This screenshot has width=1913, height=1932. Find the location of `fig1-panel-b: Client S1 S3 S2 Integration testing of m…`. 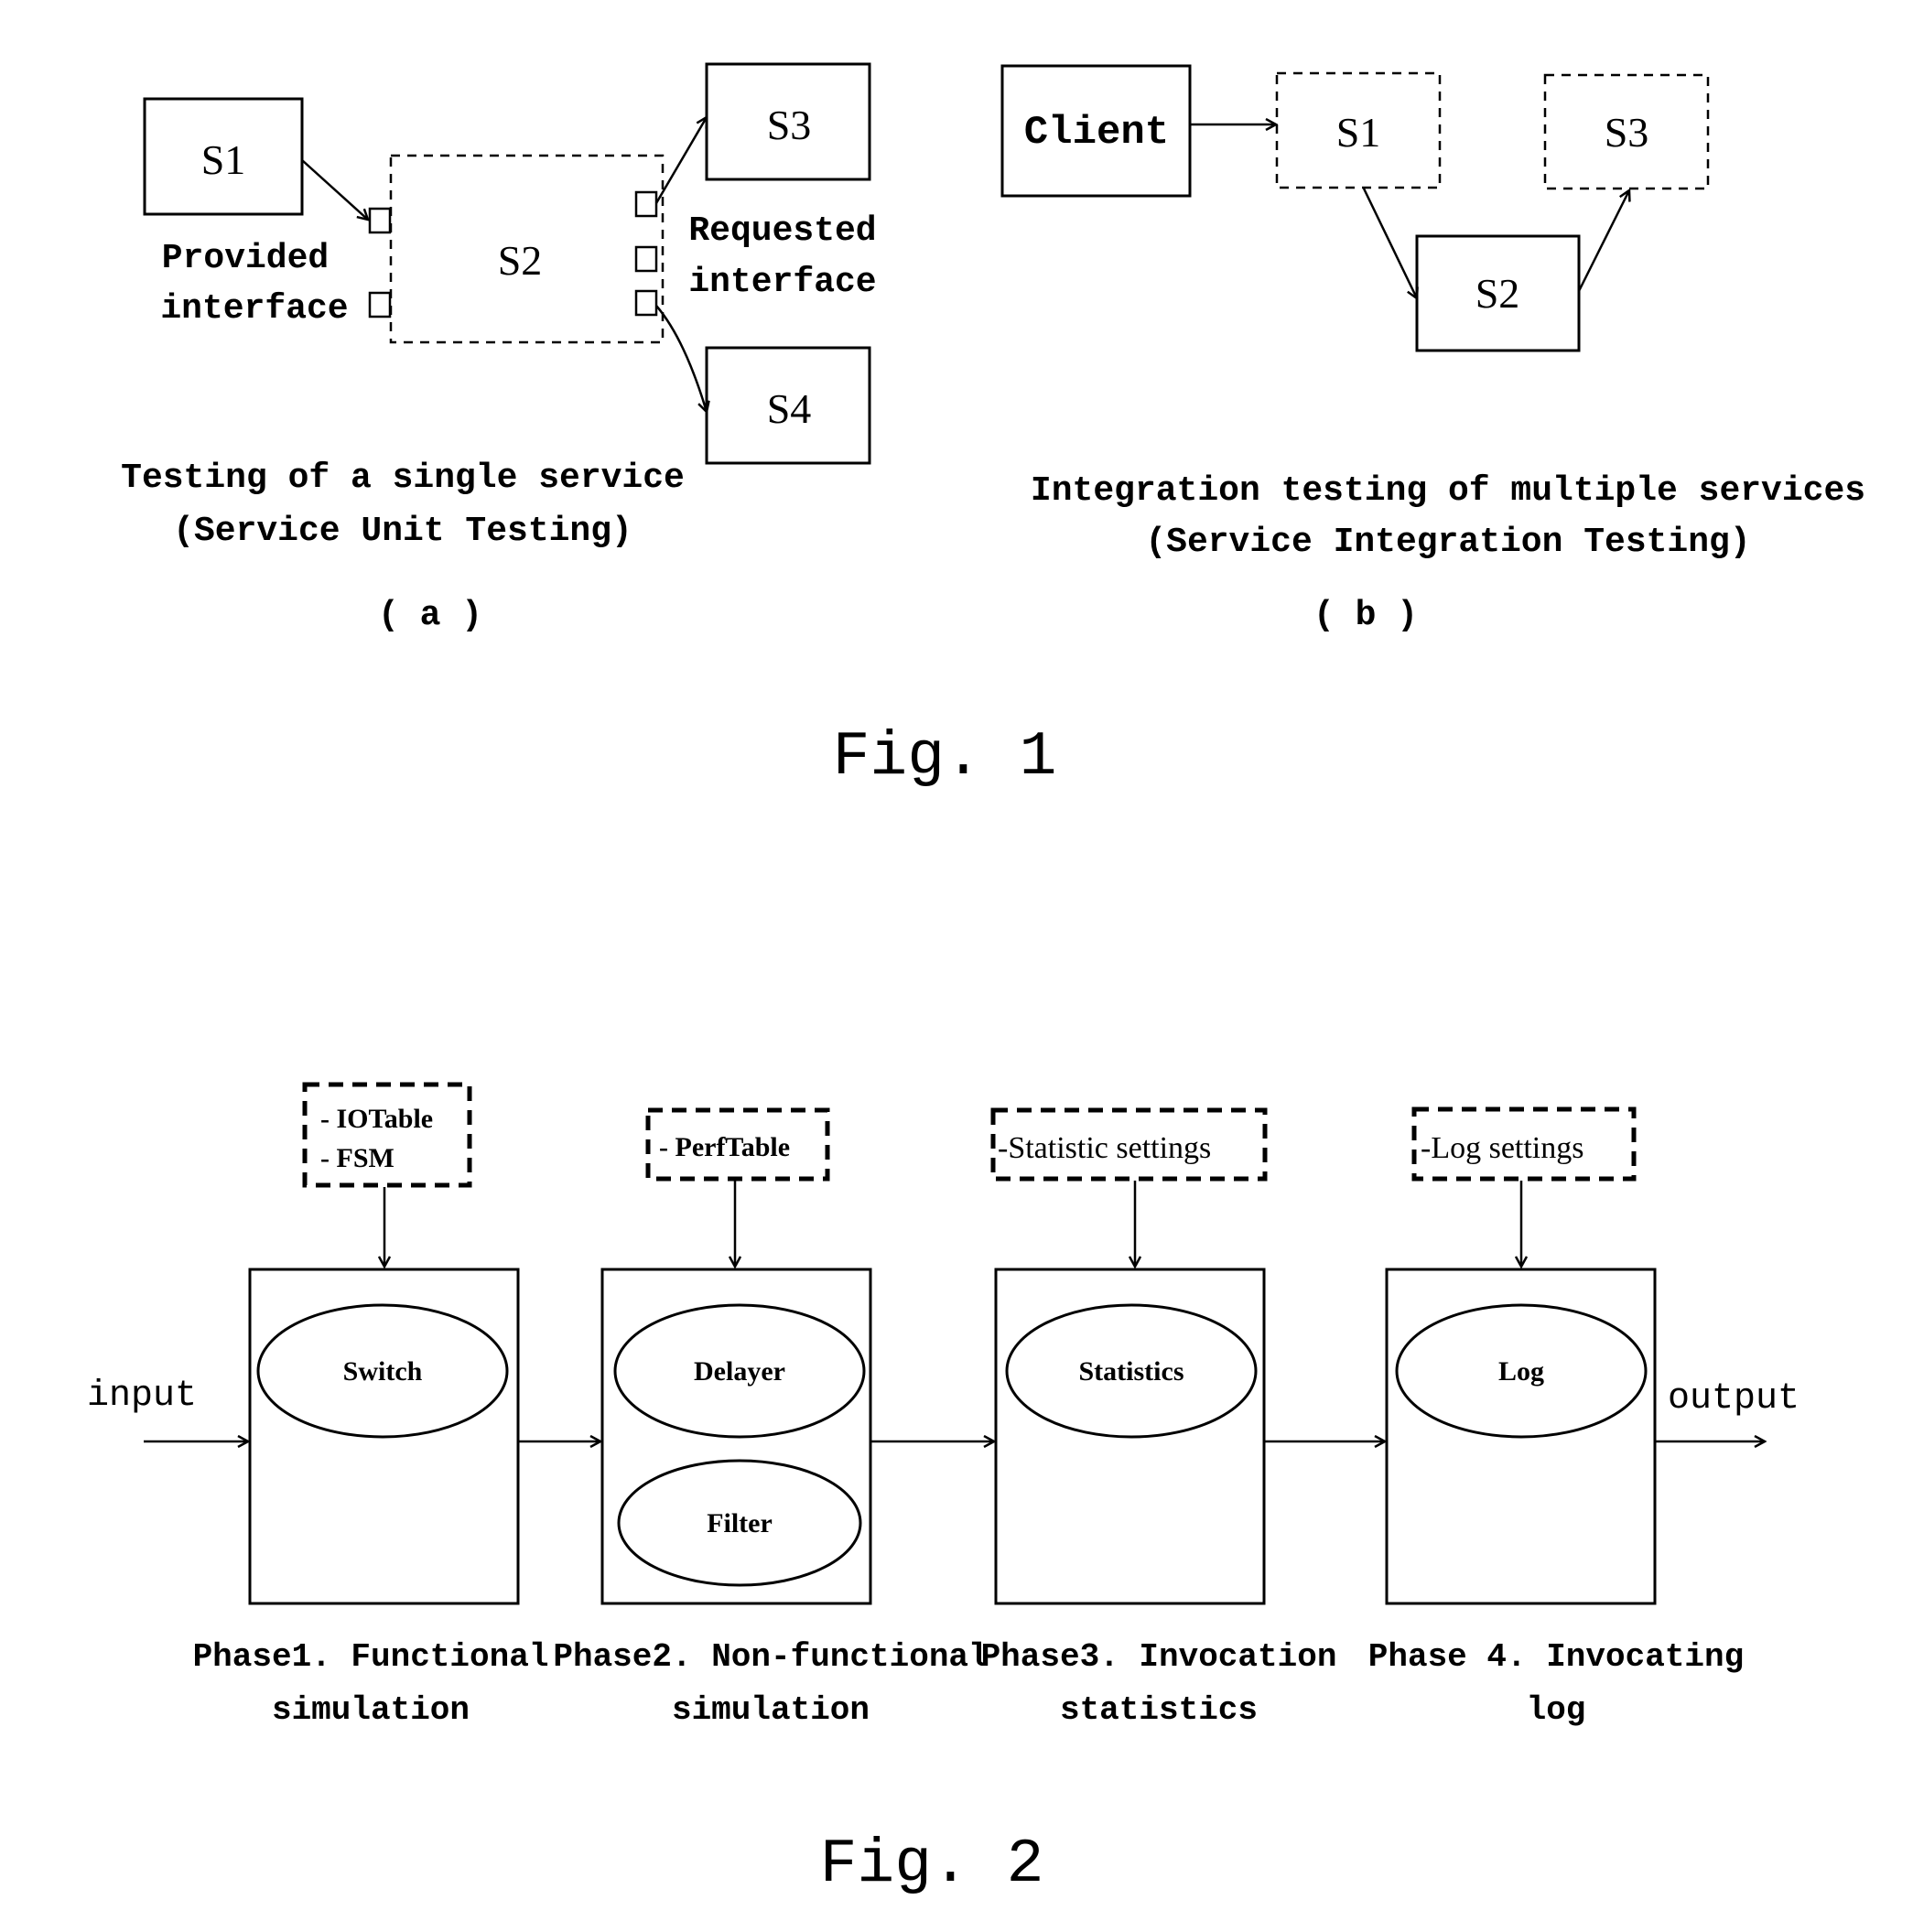

fig1-panel-b: Client S1 S3 S2 Integration testing of m… is located at coordinates (1432, 350).